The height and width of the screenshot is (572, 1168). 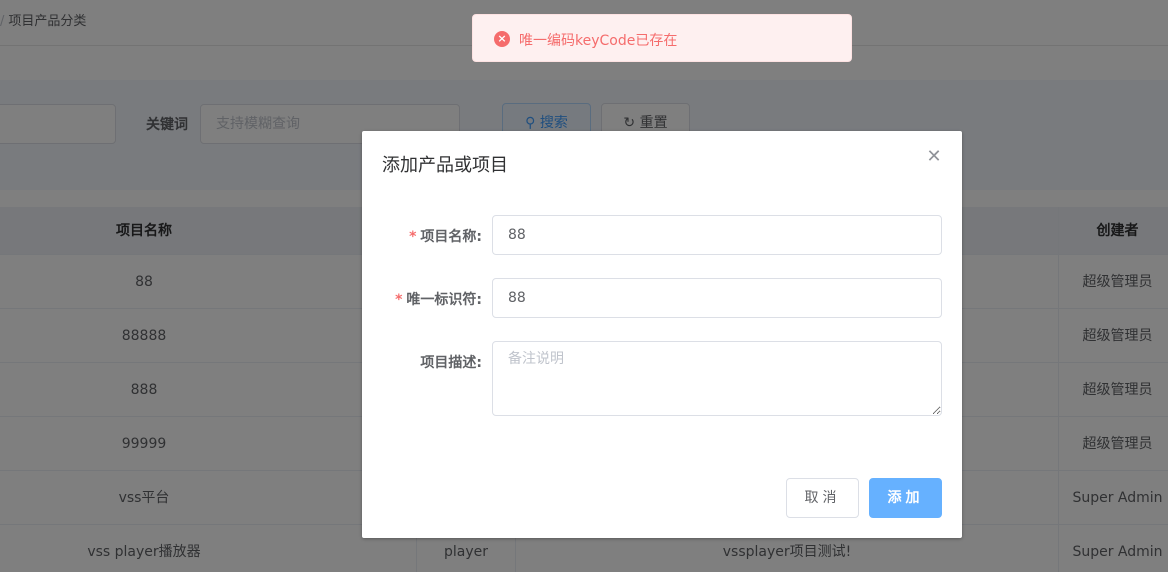 What do you see at coordinates (905, 498) in the screenshot?
I see `add-button: 添加` at bounding box center [905, 498].